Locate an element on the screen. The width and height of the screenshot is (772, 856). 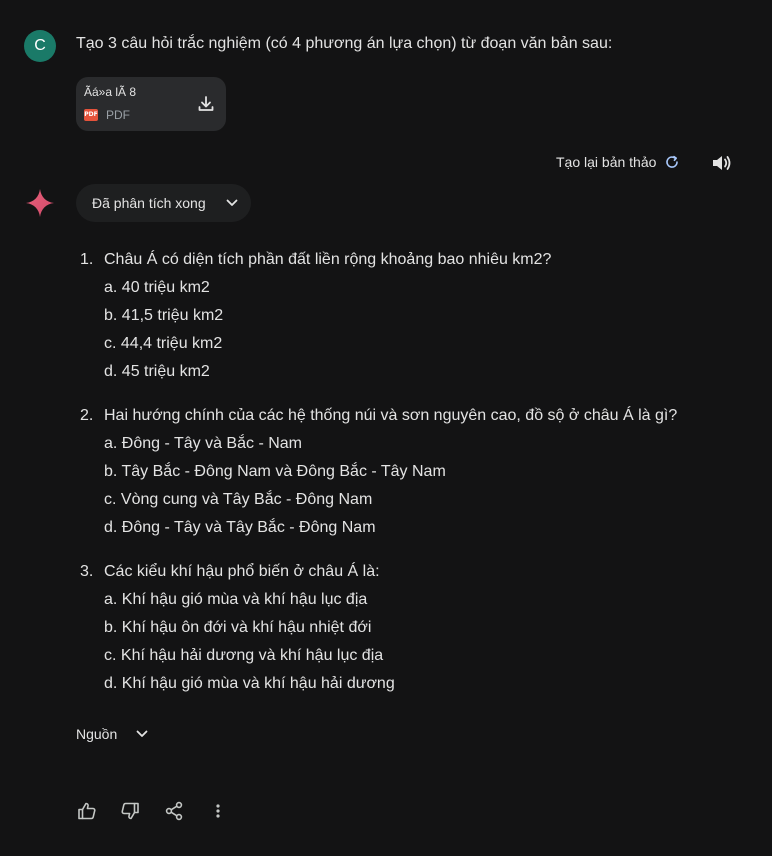
gemini-spark-icon is located at coordinates (40, 203).